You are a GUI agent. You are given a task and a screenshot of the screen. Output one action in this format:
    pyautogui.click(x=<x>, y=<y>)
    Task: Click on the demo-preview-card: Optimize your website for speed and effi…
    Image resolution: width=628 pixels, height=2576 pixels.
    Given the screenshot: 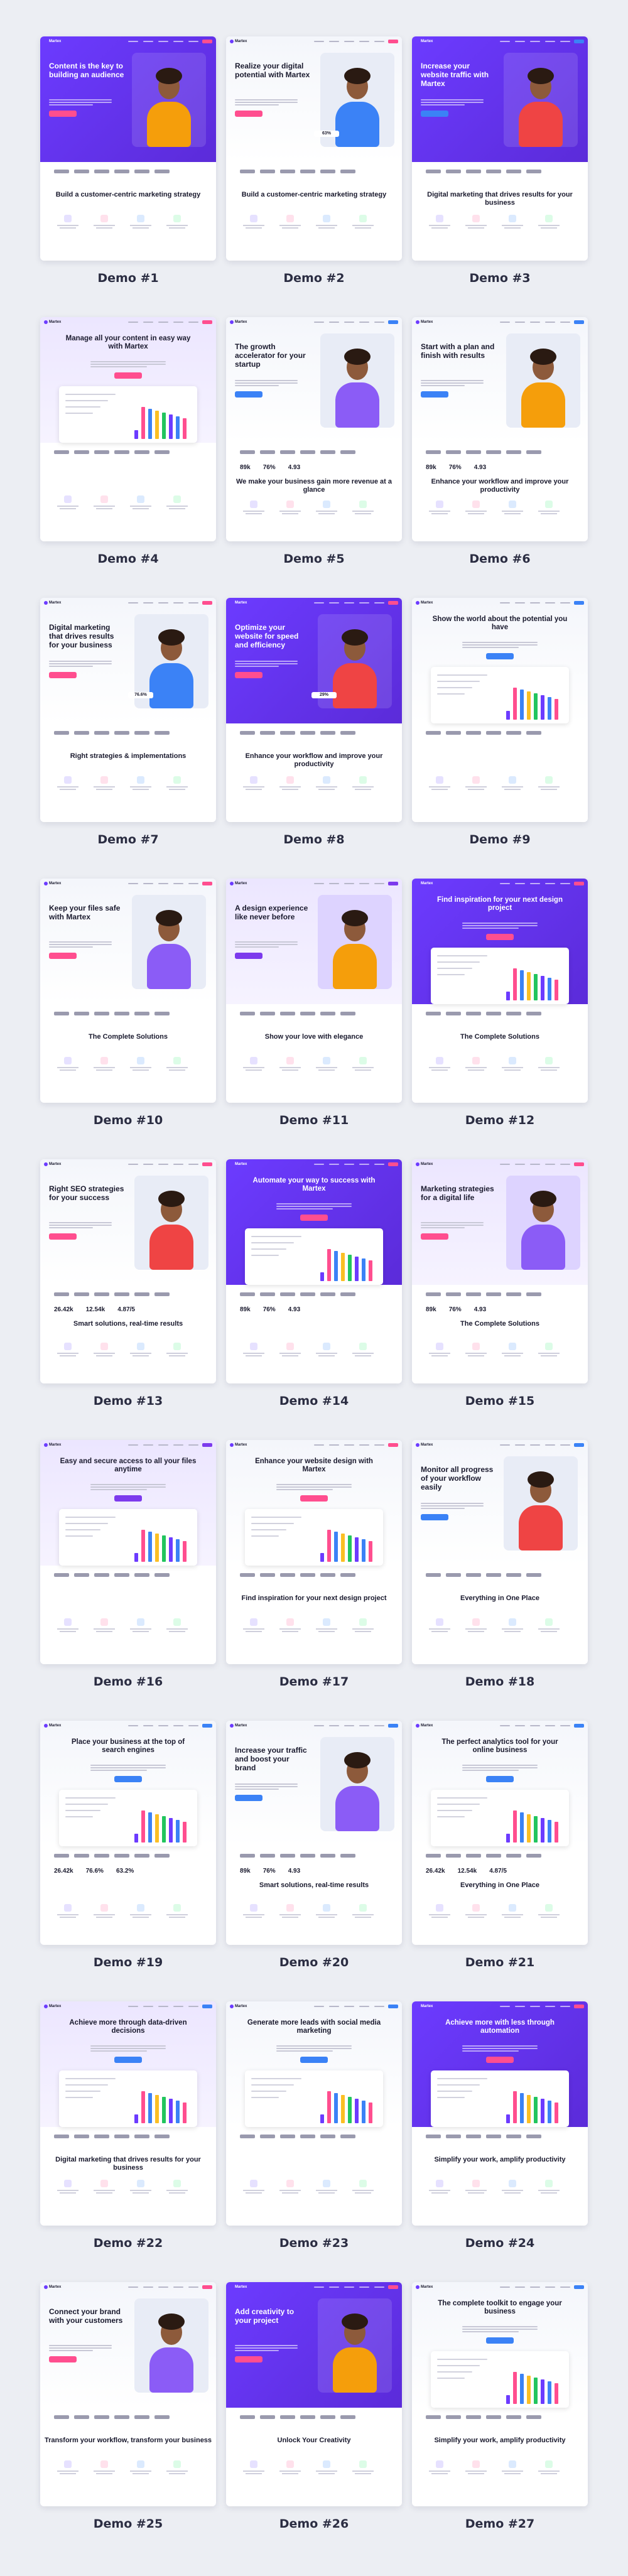 What is the action you would take?
    pyautogui.click(x=314, y=710)
    